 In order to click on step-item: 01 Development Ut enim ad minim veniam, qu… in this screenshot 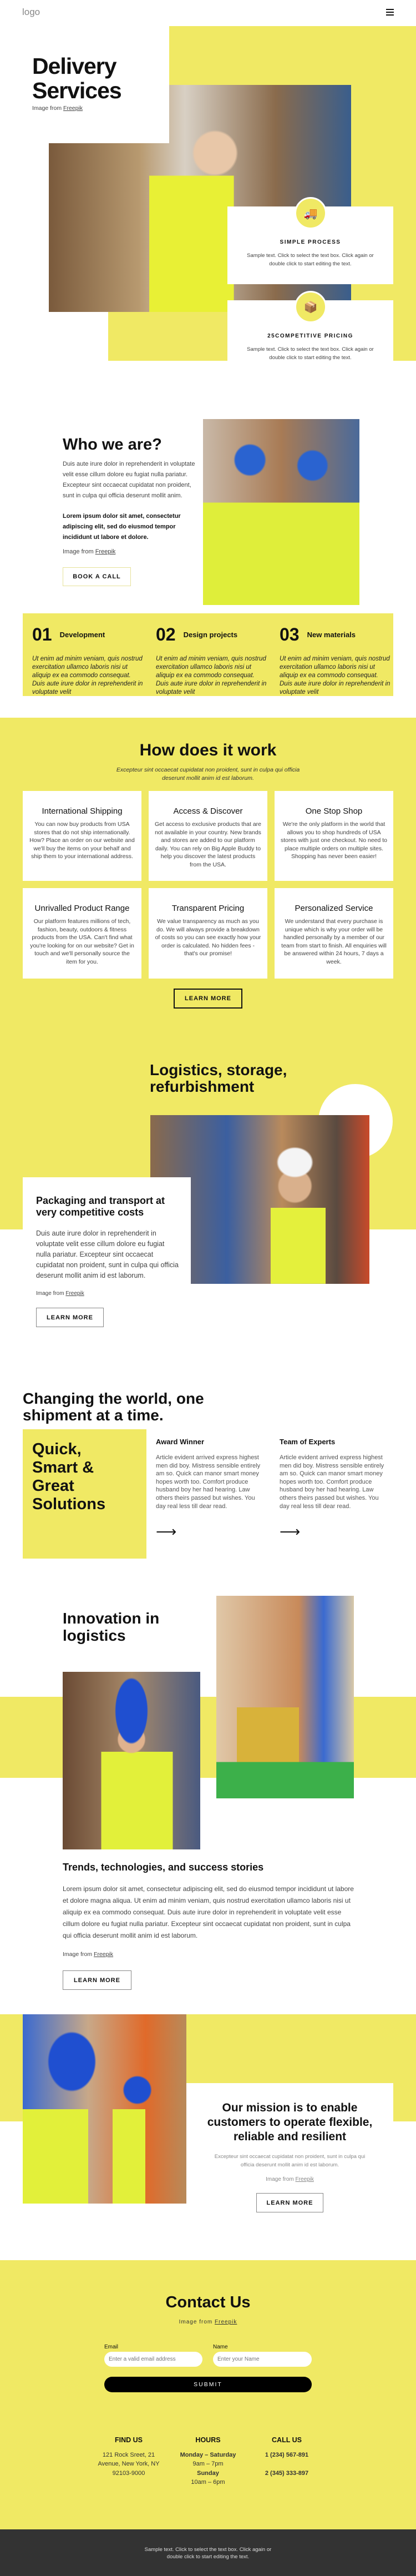, I will do `click(87, 660)`.